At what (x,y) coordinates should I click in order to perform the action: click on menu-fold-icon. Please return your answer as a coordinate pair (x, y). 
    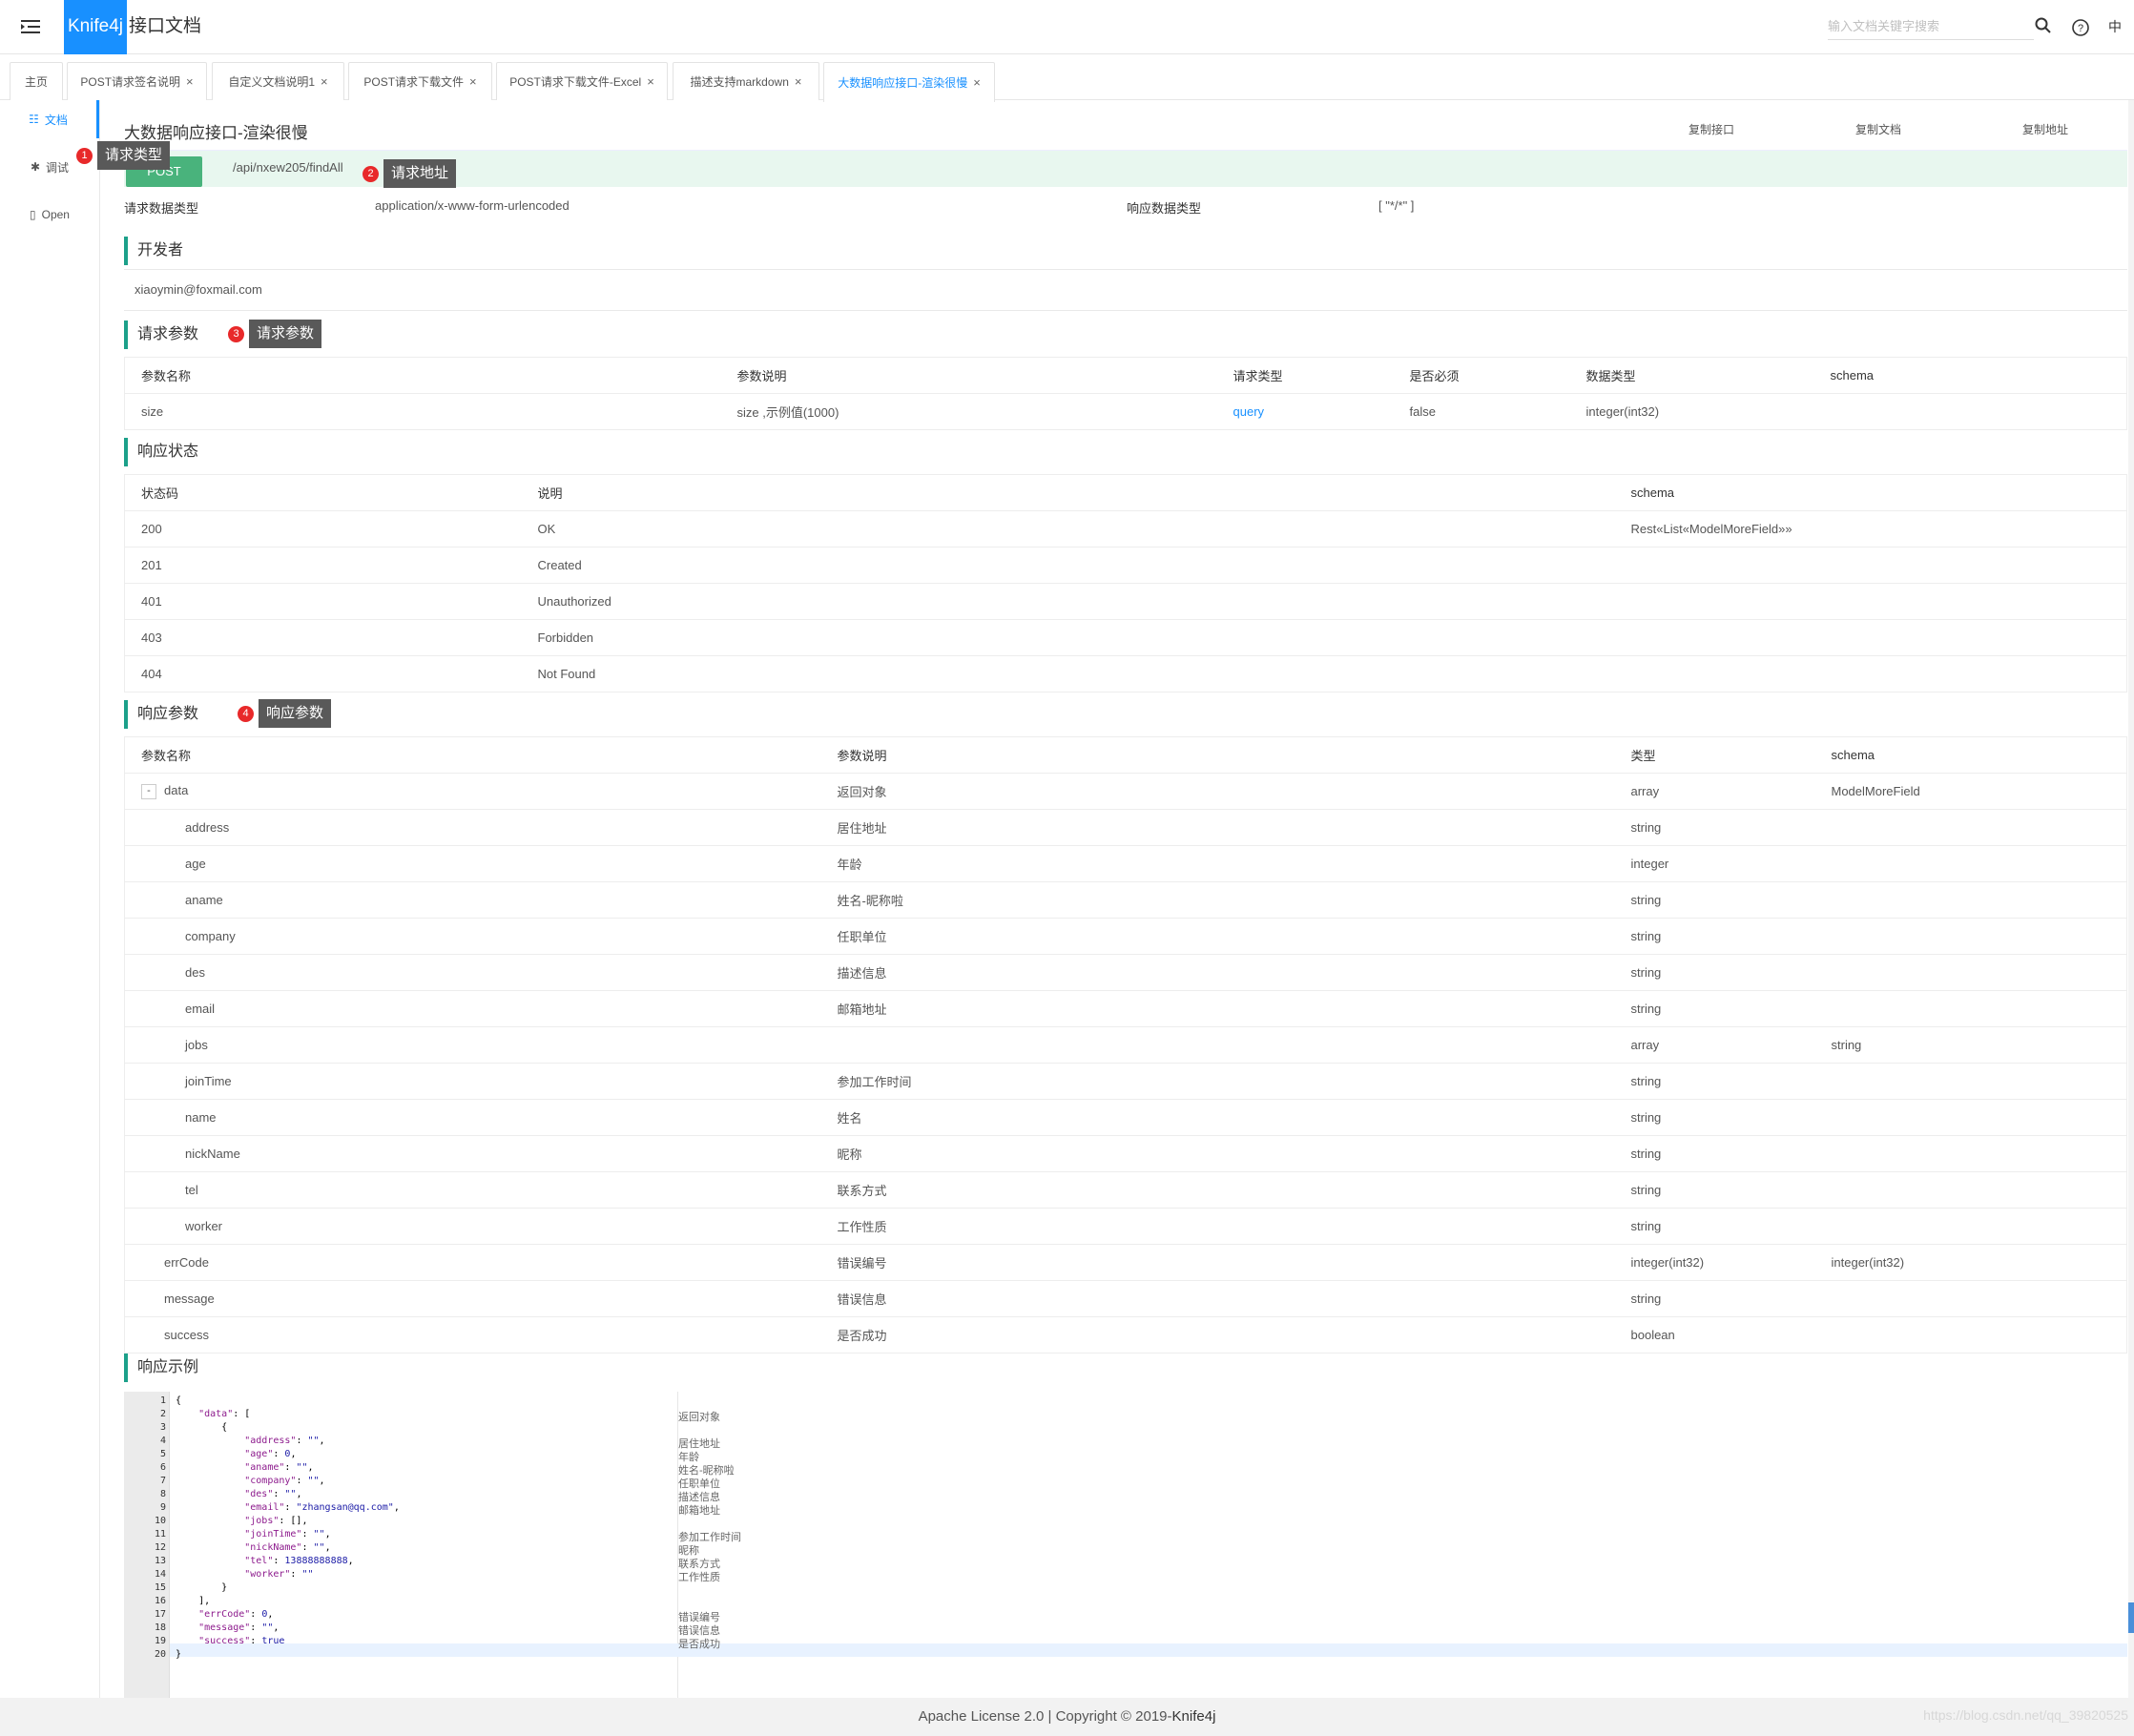
    Looking at the image, I should click on (31, 26).